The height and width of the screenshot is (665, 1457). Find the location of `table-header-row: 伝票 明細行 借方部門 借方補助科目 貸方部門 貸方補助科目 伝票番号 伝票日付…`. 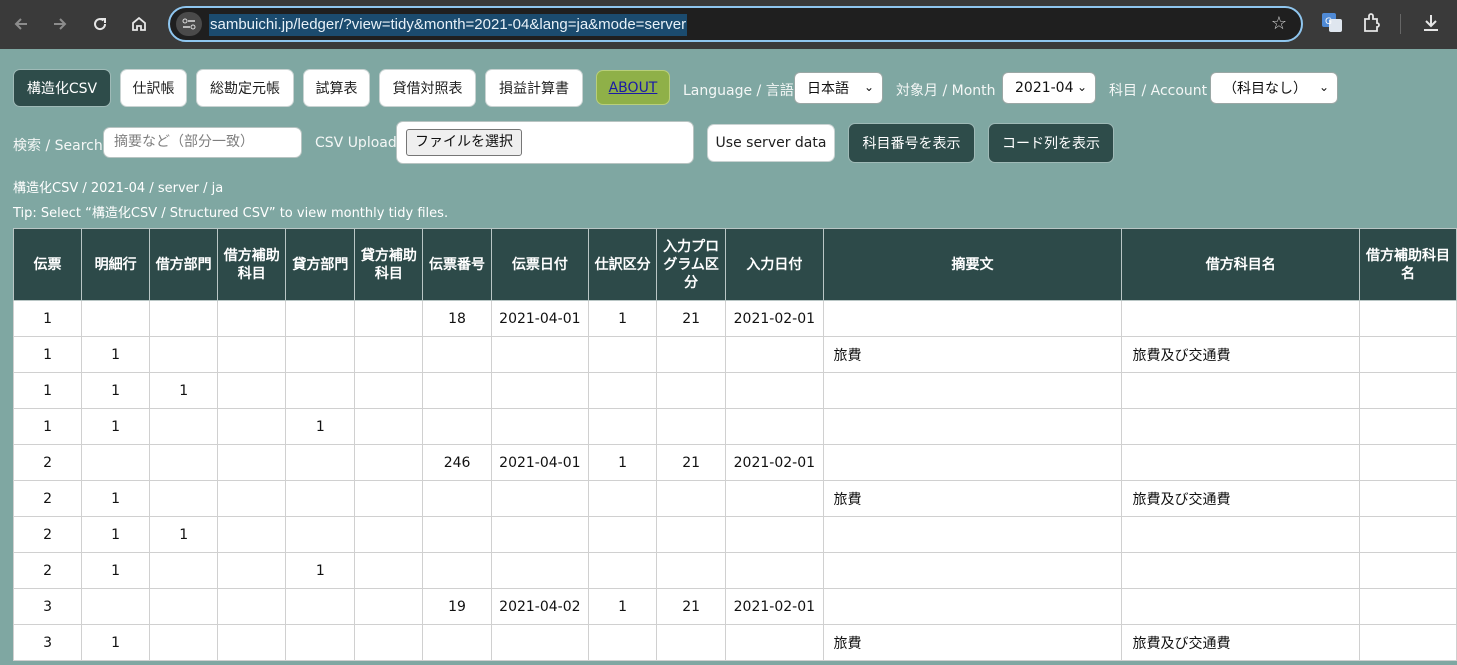

table-header-row: 伝票 明細行 借方部門 借方補助科目 貸方部門 貸方補助科目 伝票番号 伝票日付… is located at coordinates (734, 264).